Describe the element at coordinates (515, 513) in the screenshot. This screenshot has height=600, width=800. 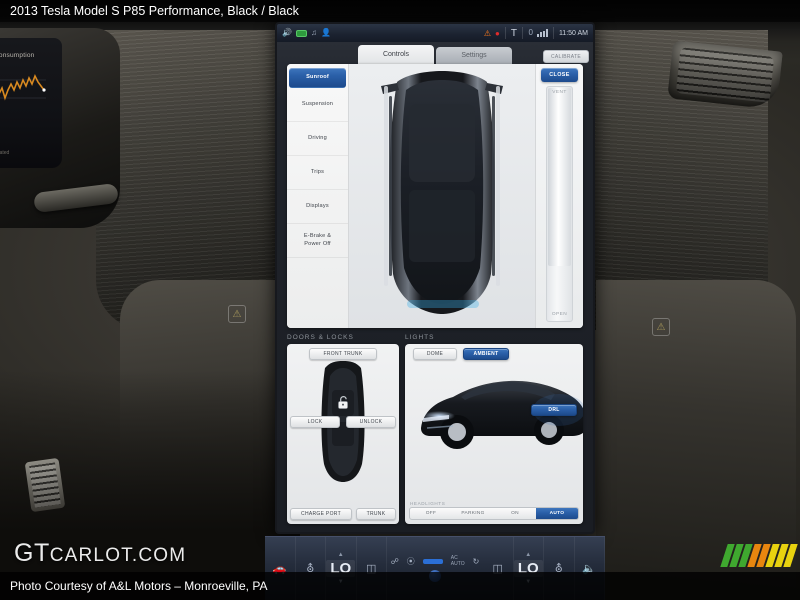
I see `headlight-mode-on: ON` at that location.